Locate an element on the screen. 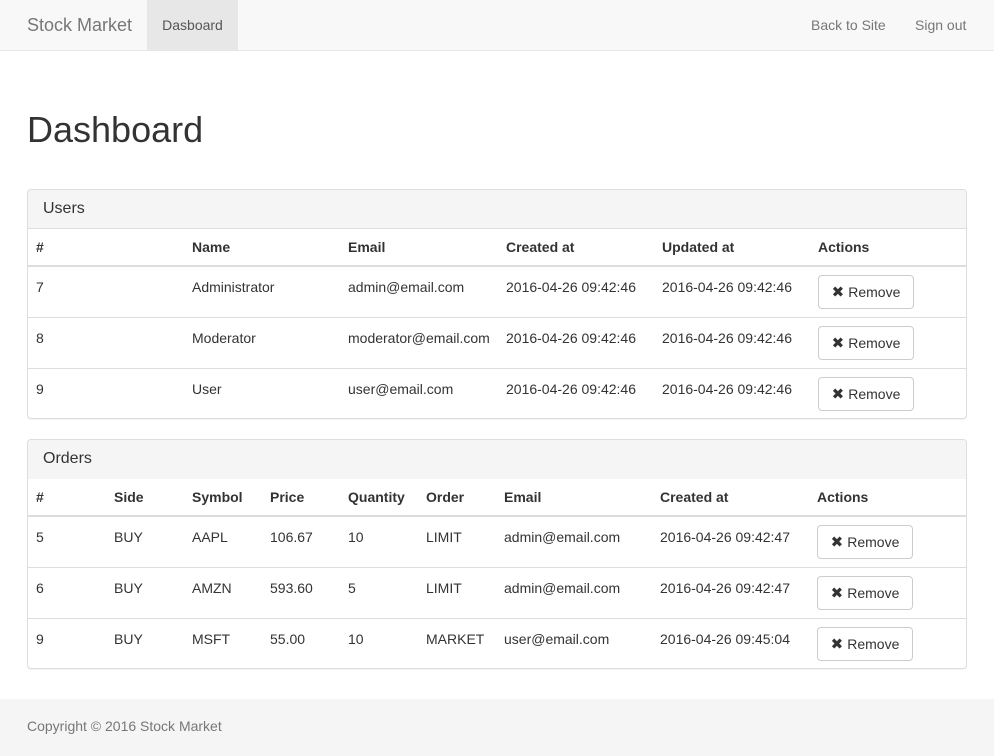  order-created-at: 2016-04-26 09:45:04 is located at coordinates (725, 638).